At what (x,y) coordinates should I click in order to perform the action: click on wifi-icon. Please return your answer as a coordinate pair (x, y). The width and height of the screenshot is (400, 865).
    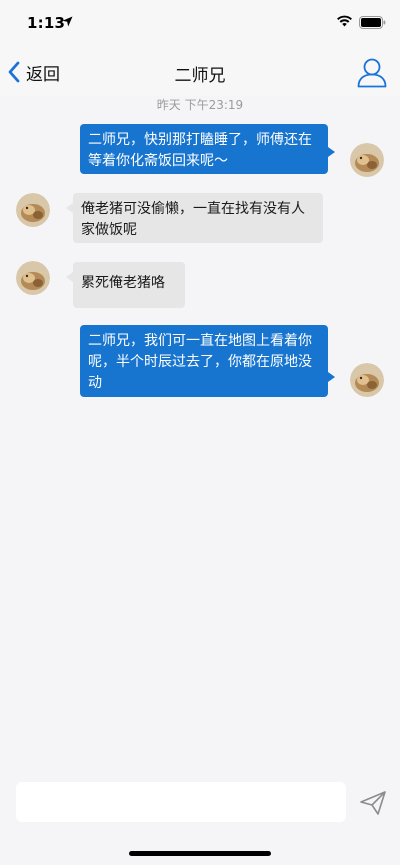
    Looking at the image, I should click on (344, 21).